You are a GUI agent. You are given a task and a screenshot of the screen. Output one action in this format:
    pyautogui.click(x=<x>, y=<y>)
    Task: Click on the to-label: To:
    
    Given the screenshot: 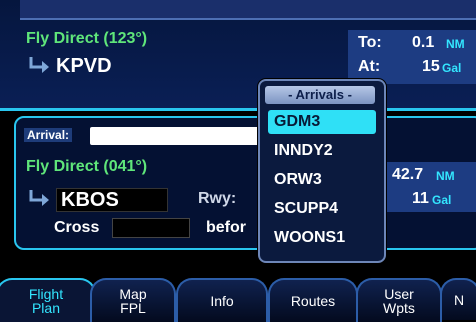 What is the action you would take?
    pyautogui.click(x=370, y=42)
    